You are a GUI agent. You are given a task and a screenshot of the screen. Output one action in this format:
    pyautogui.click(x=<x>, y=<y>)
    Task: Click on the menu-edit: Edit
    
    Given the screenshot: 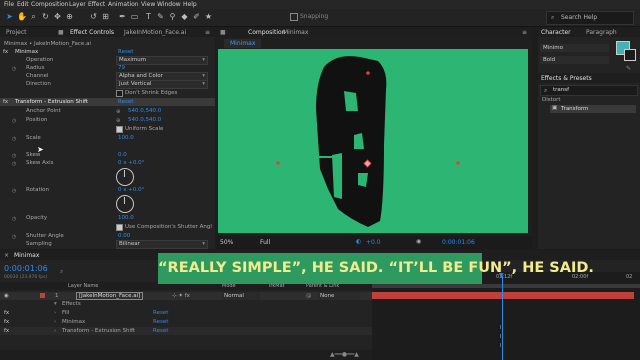 What is the action you would take?
    pyautogui.click(x=23, y=4)
    